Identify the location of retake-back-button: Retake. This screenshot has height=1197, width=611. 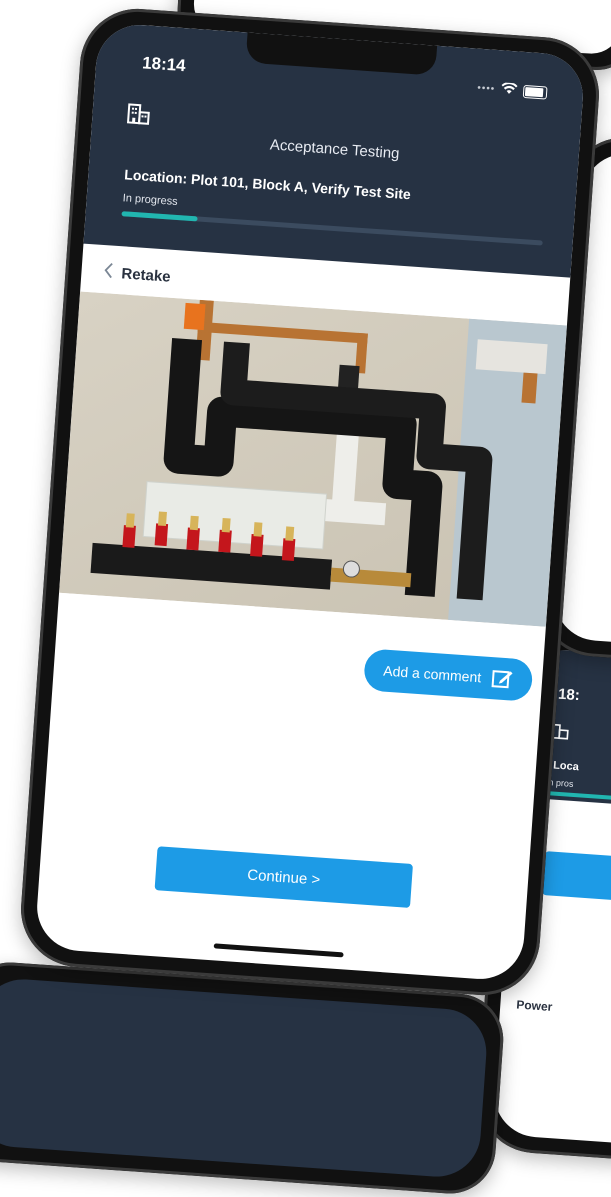
(137, 275).